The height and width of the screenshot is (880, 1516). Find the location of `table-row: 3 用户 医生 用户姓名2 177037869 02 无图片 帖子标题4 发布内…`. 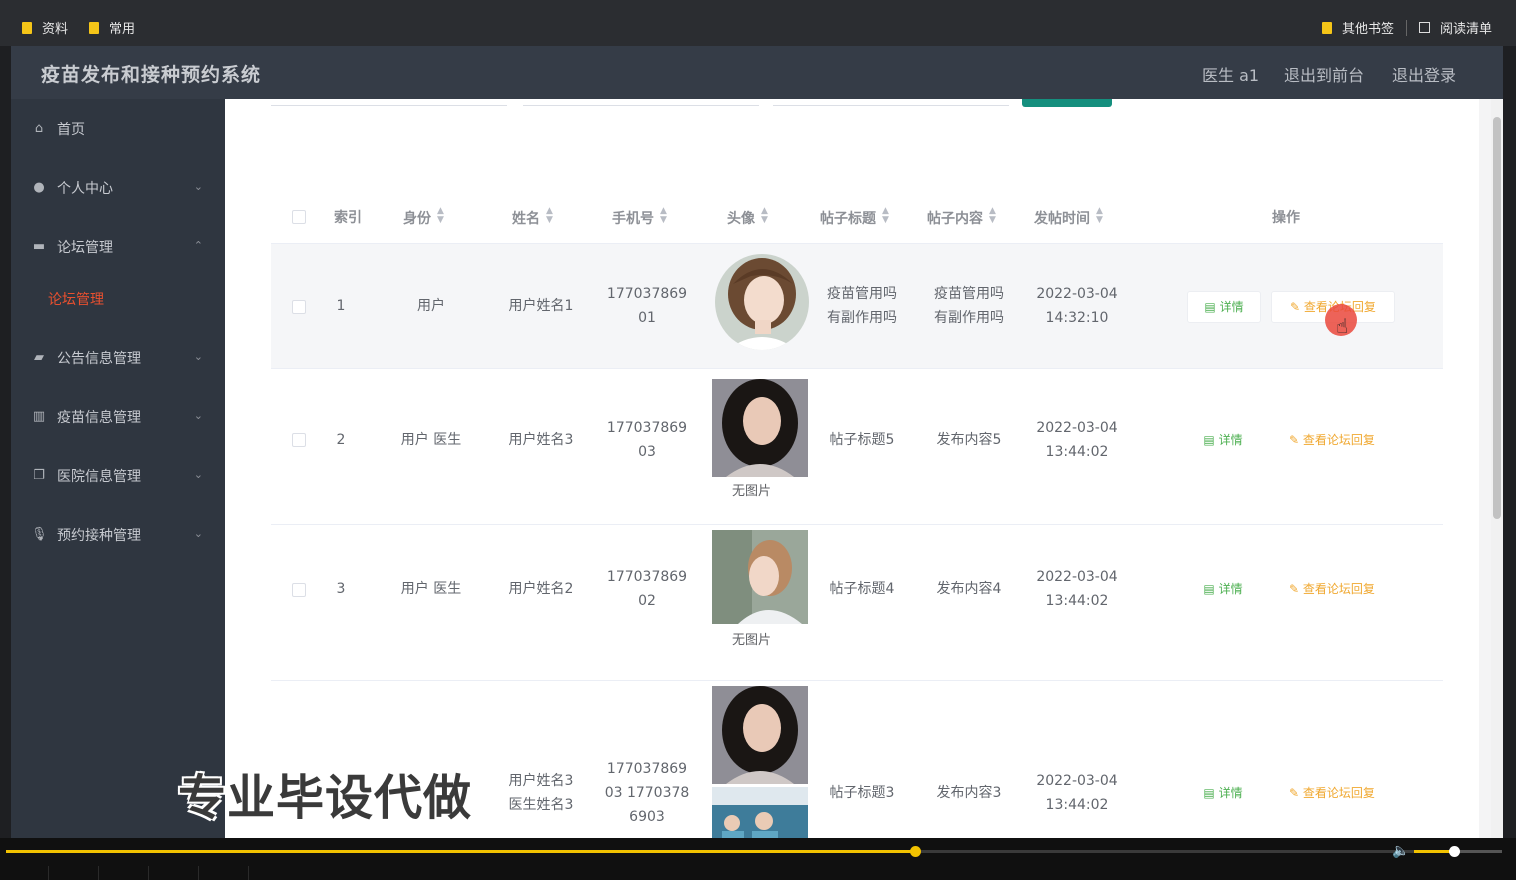

table-row: 3 用户 医生 用户姓名2 177037869 02 无图片 帖子标题4 发布内… is located at coordinates (857, 603).